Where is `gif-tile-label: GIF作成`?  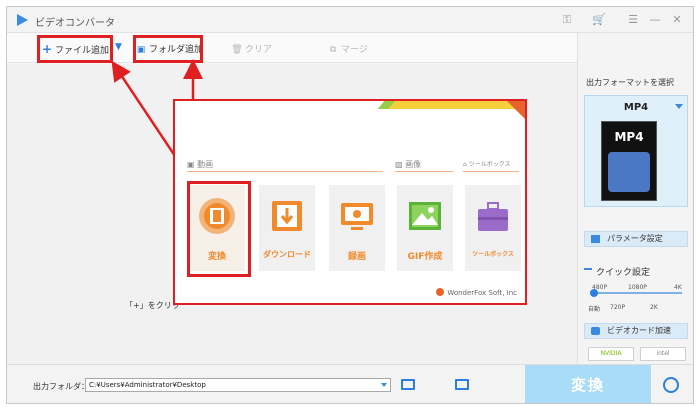 gif-tile-label: GIF作成 is located at coordinates (425, 257).